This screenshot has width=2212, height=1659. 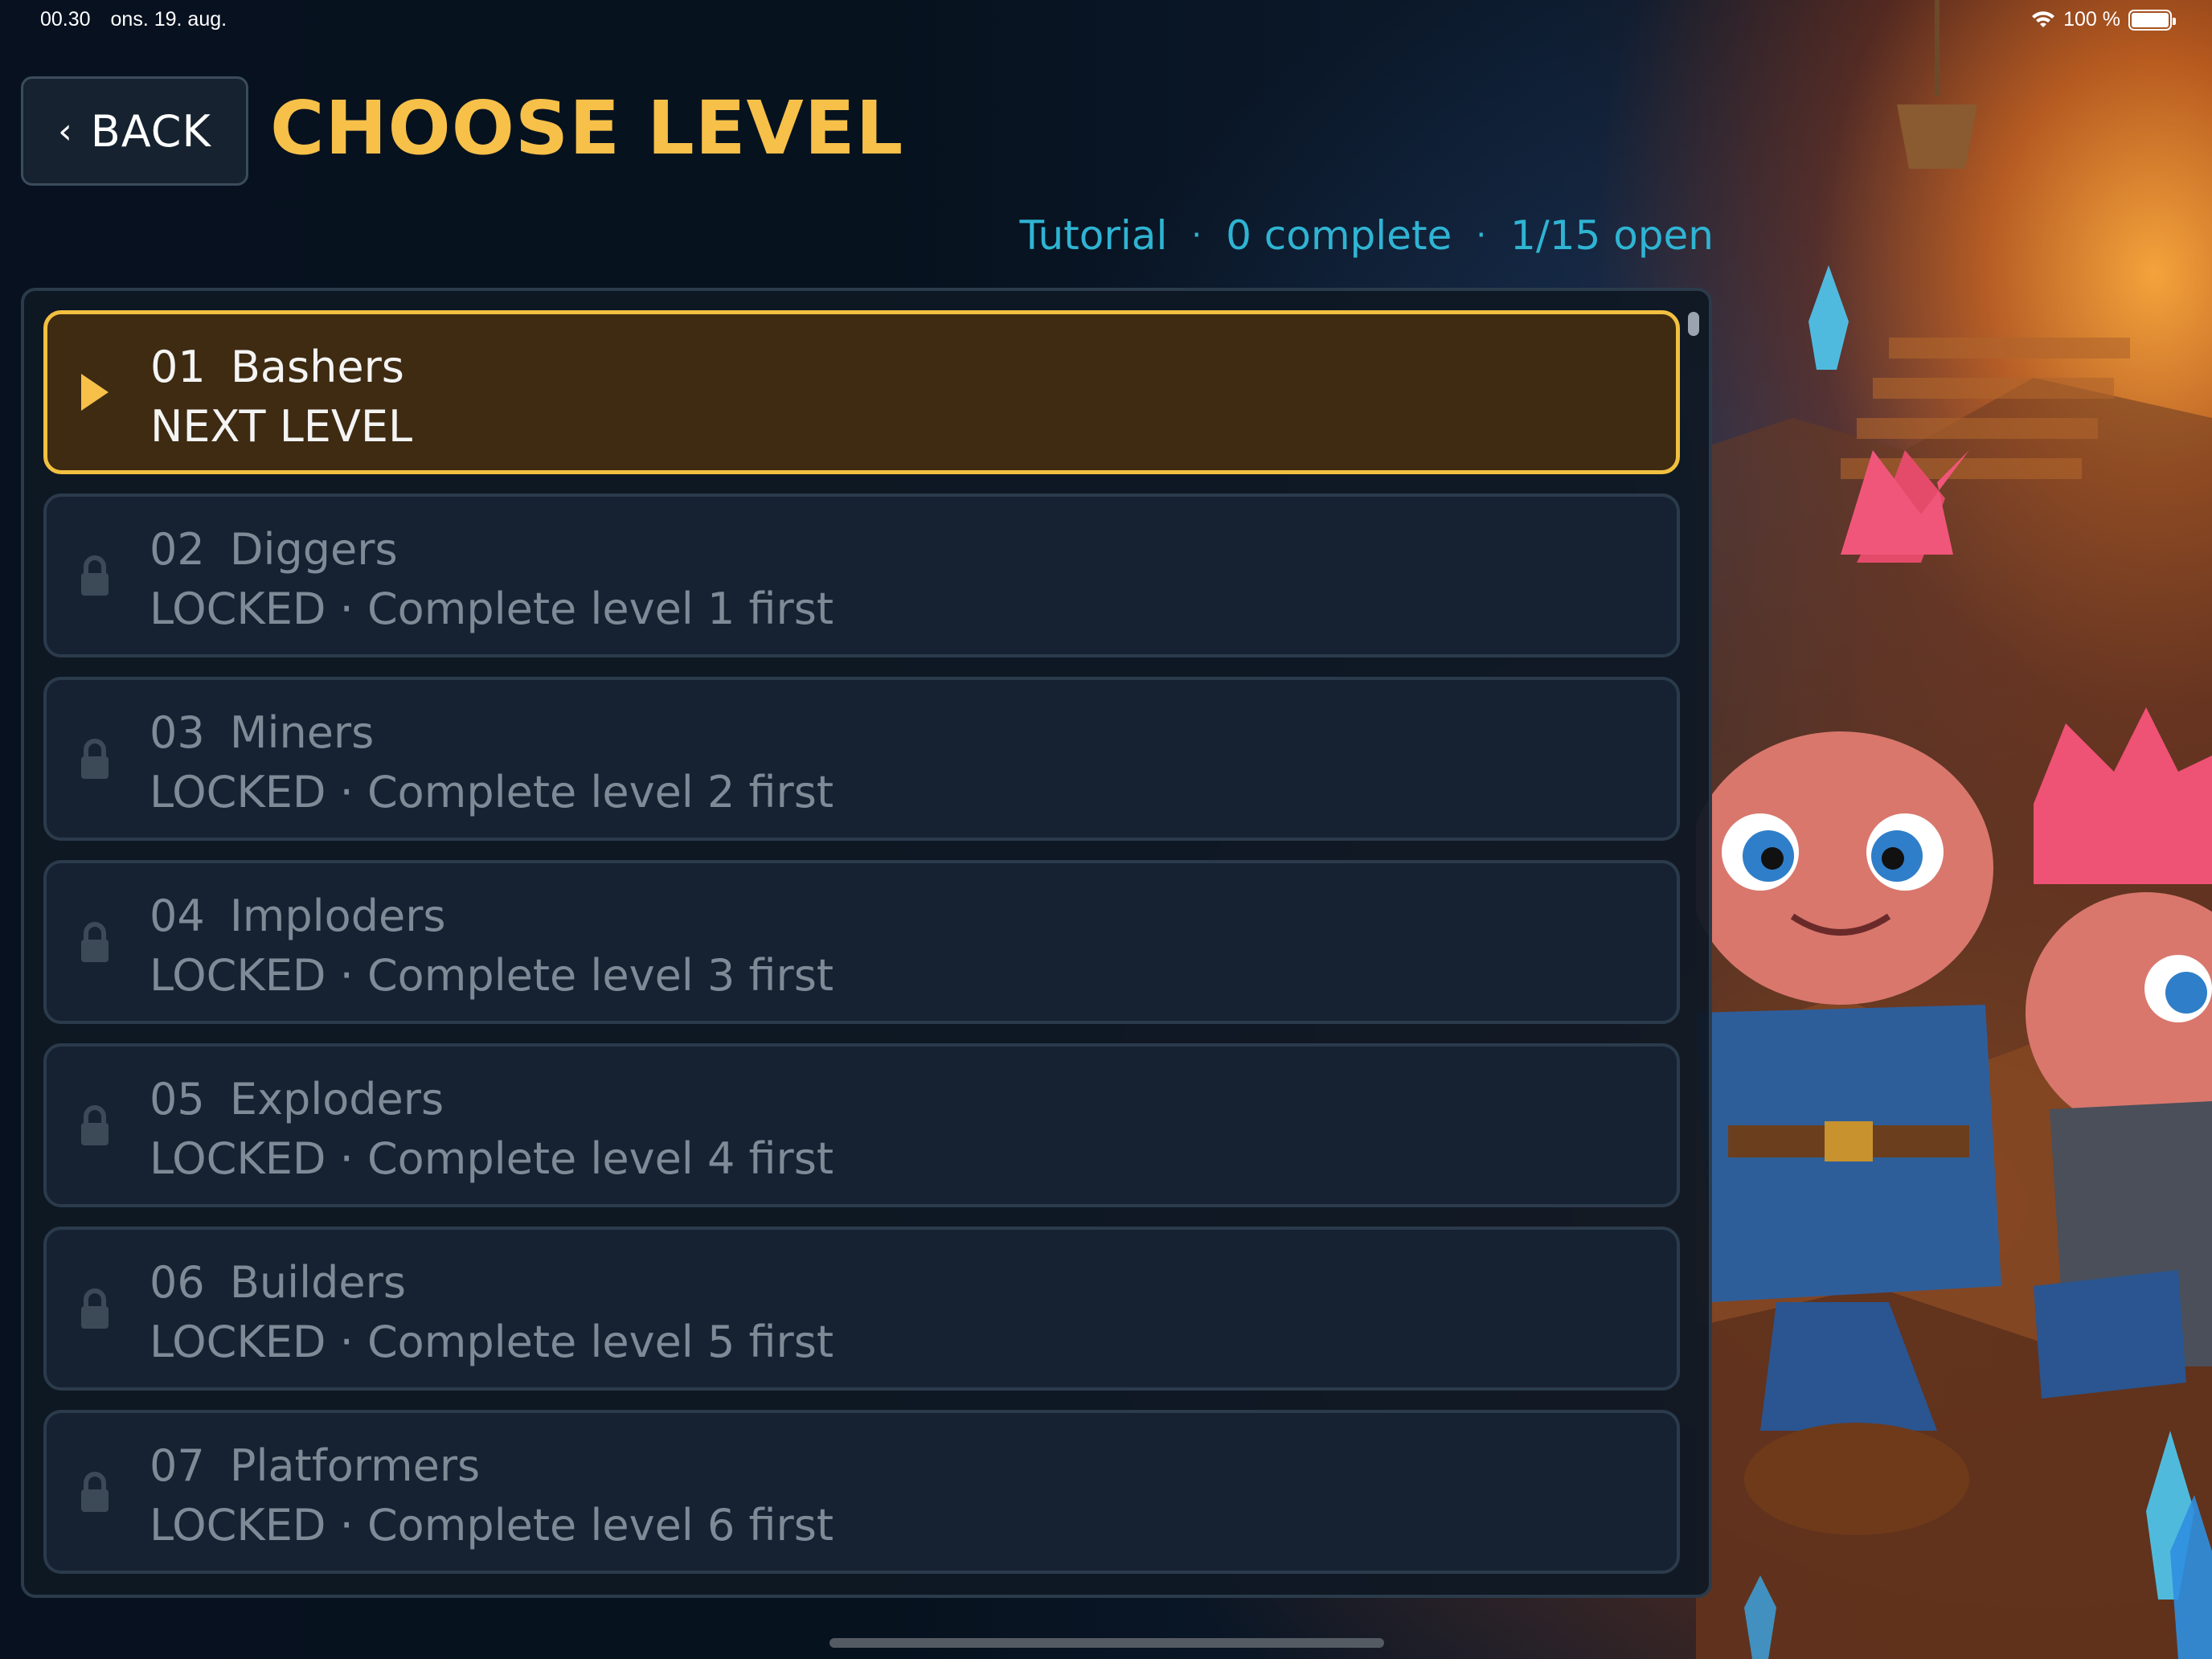 I want to click on level-title: 06 Builders, so click(x=278, y=1282).